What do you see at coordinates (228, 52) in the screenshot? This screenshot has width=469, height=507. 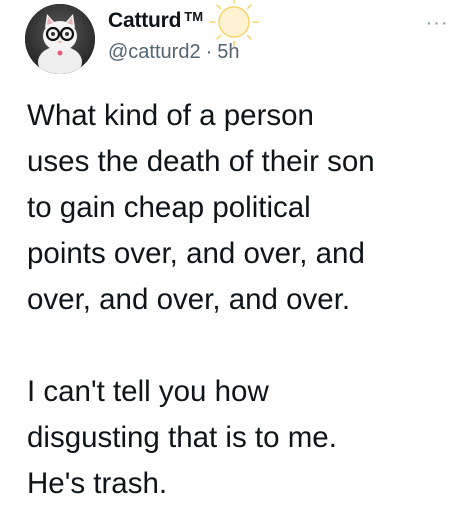 I see `timestamp: 5h` at bounding box center [228, 52].